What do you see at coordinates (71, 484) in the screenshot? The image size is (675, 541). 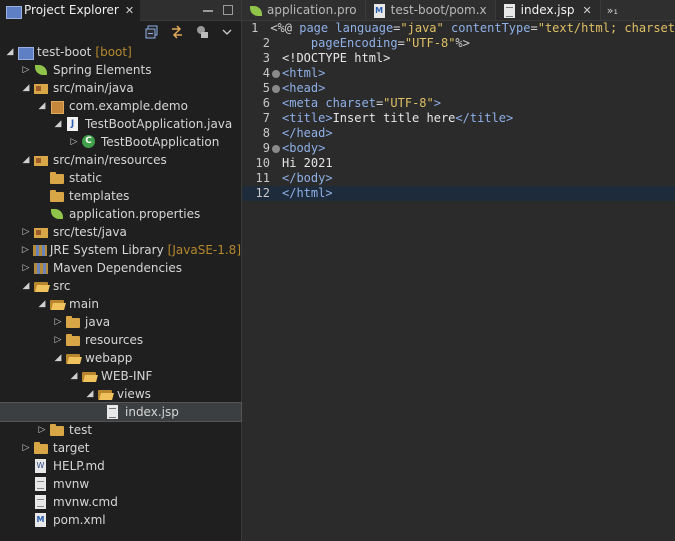 I see `tree-item-label: mvnw` at bounding box center [71, 484].